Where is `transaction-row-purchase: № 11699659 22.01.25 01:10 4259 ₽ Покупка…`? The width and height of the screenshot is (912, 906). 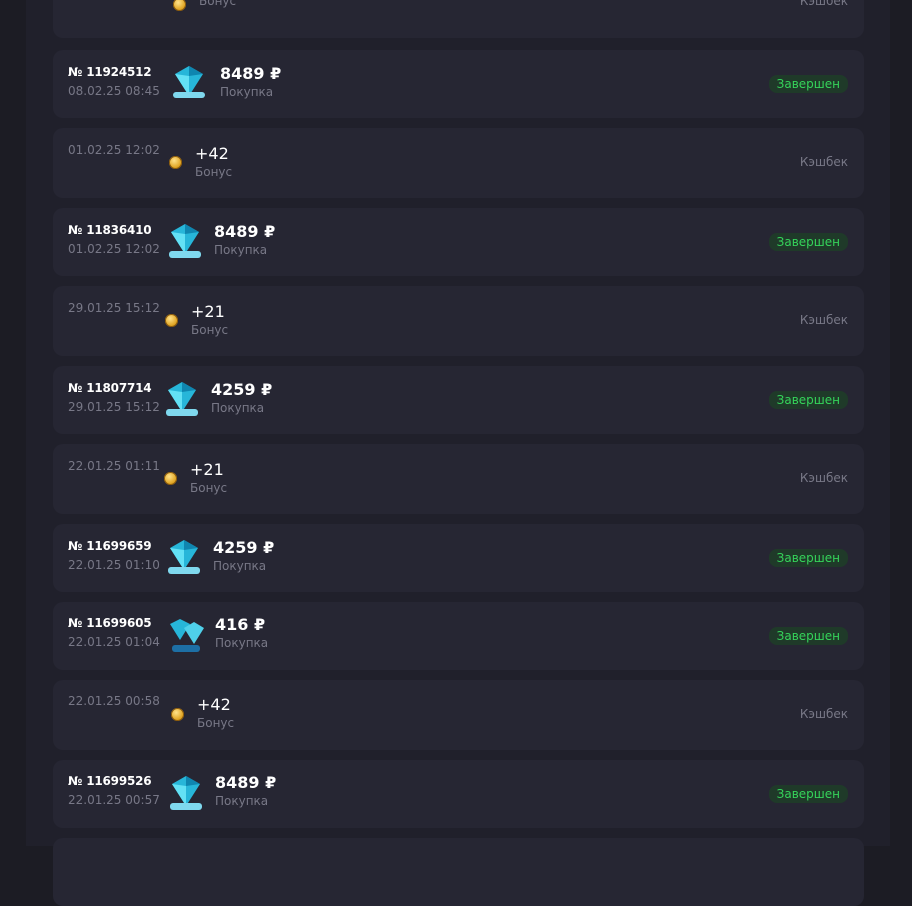 transaction-row-purchase: № 11699659 22.01.25 01:10 4259 ₽ Покупка… is located at coordinates (458, 558).